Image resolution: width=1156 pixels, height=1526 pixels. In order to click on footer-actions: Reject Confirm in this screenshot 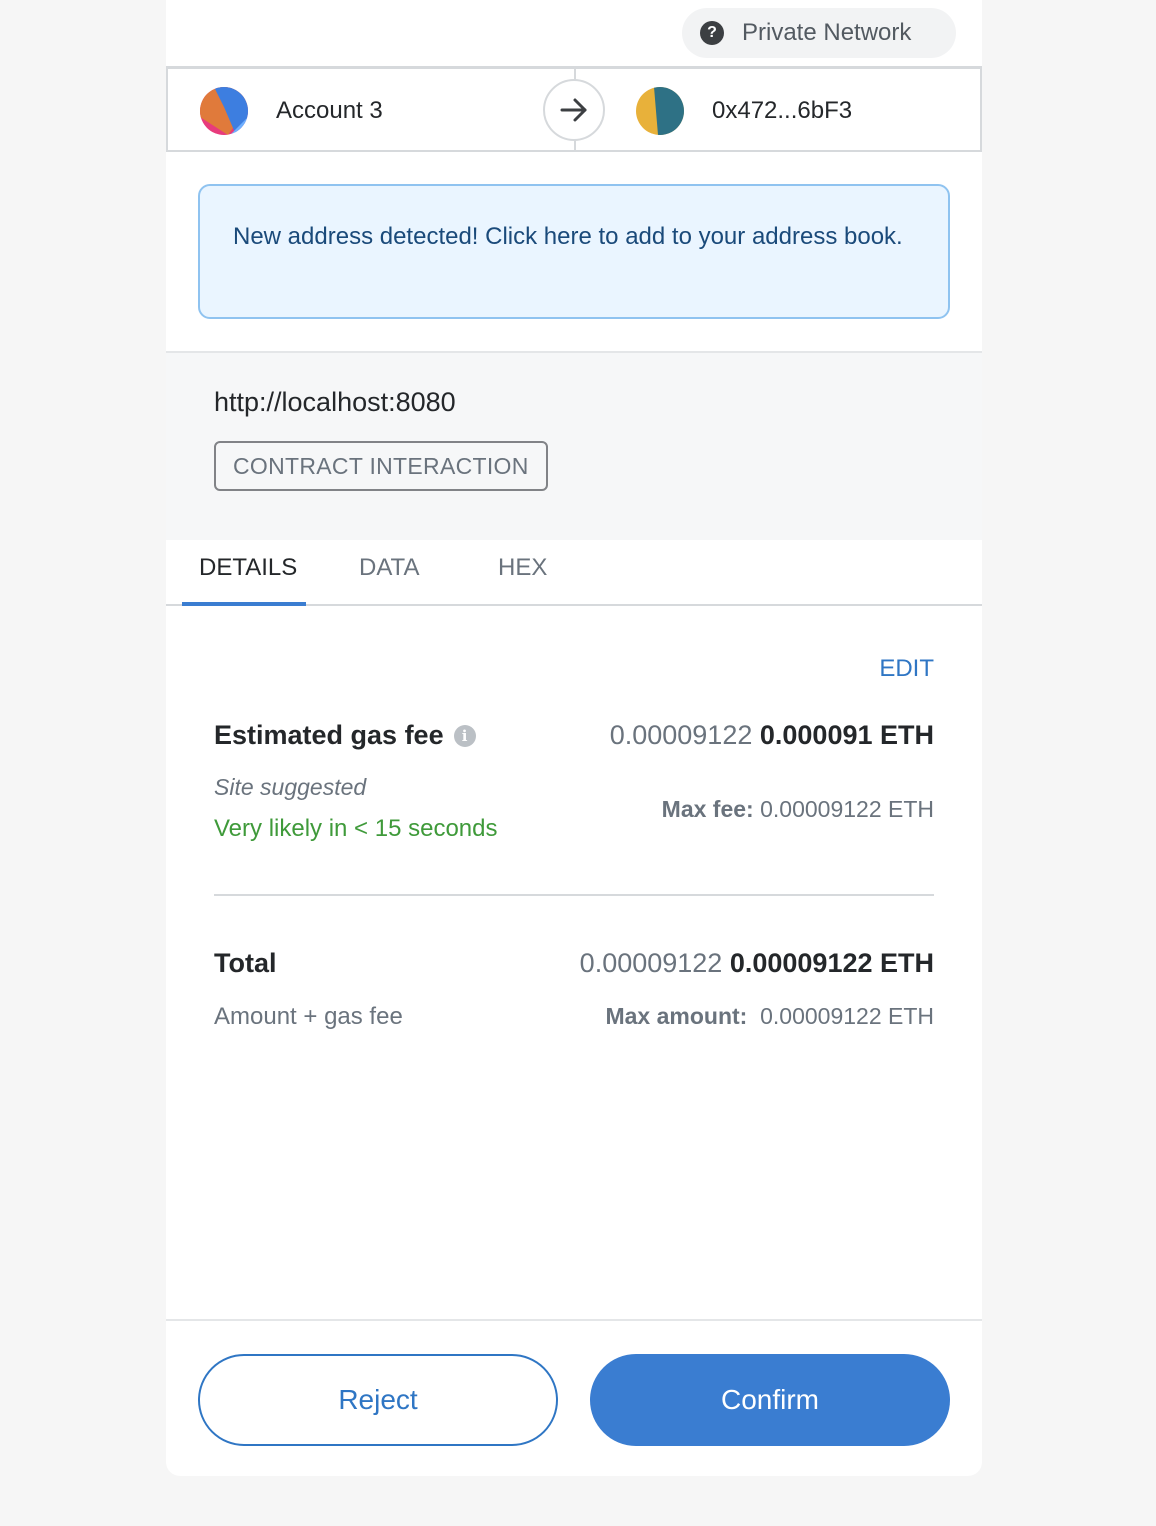, I will do `click(574, 1397)`.